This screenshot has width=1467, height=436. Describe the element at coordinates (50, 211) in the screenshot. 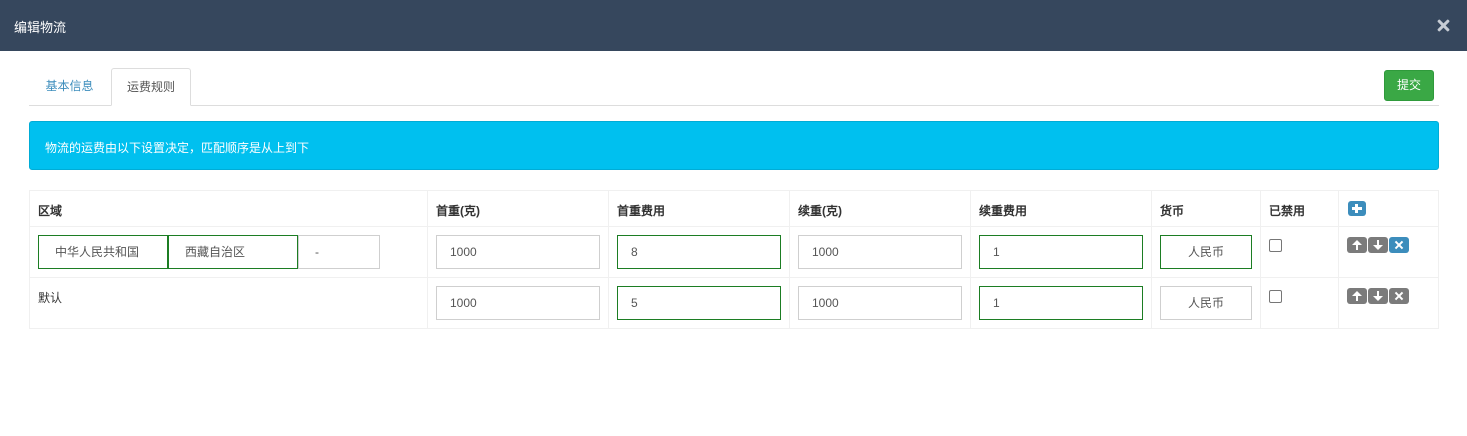

I see `header-region: 区域` at that location.